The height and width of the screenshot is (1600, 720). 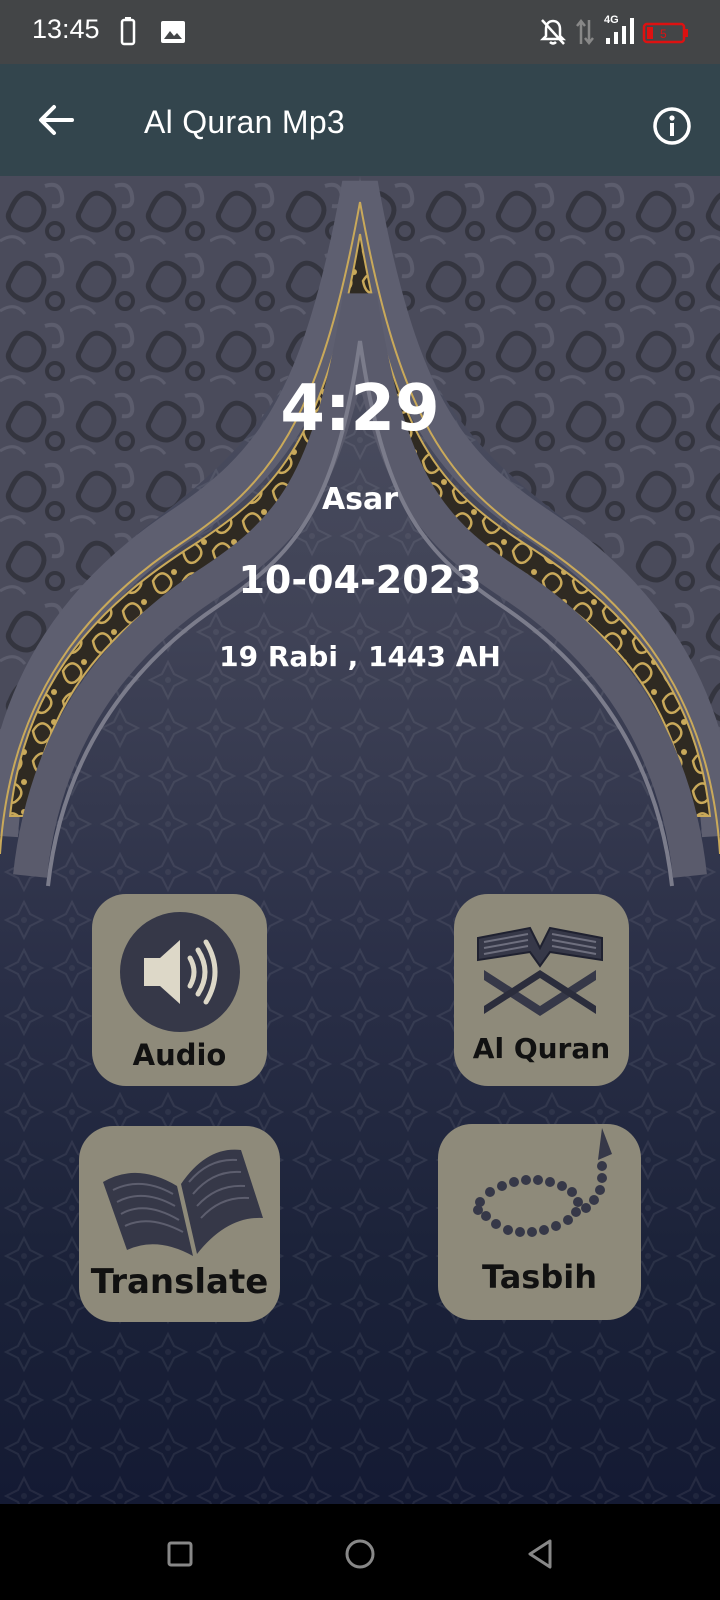 I want to click on open-book-icon, so click(x=183, y=1202).